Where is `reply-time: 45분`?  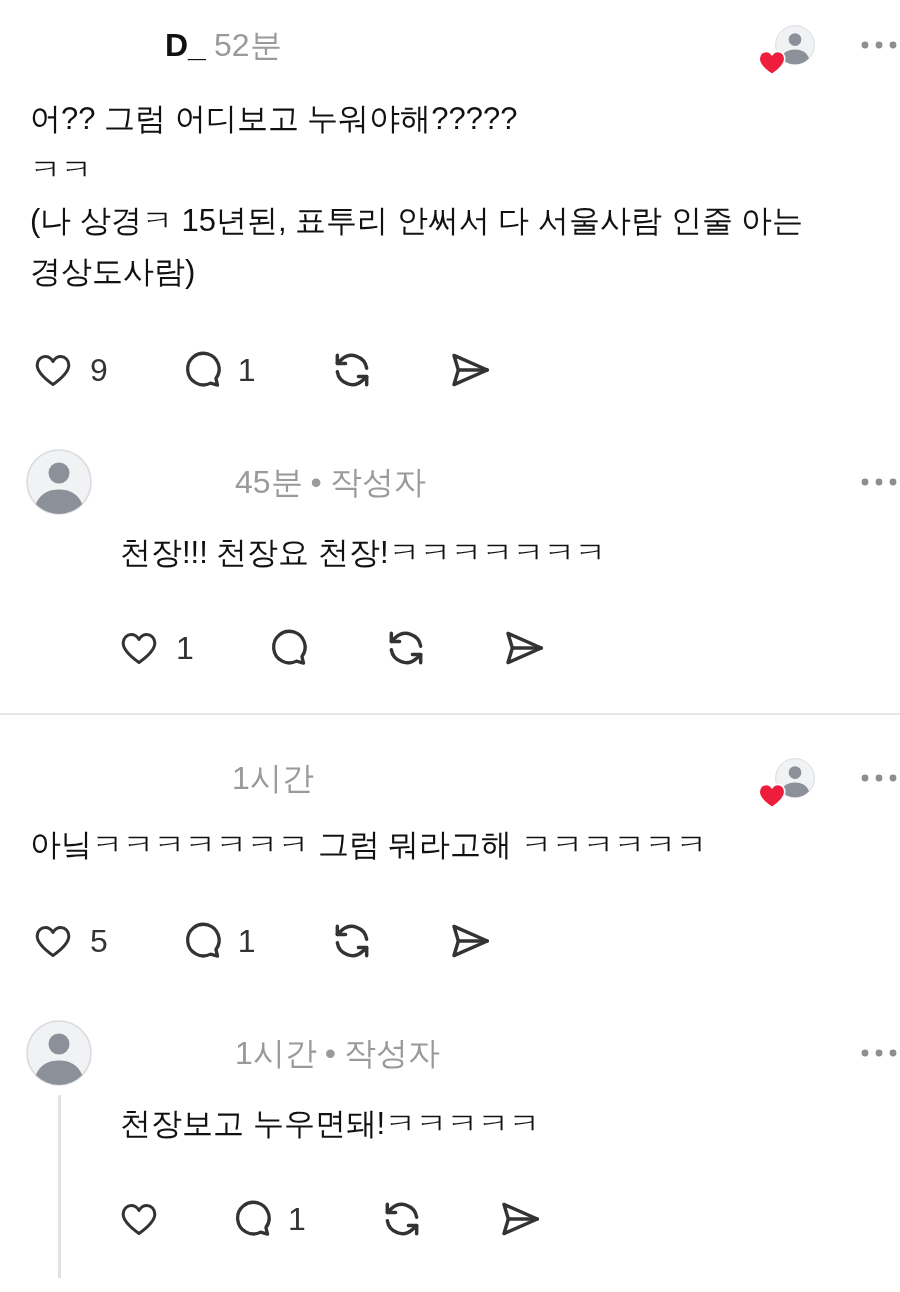 reply-time: 45분 is located at coordinates (269, 482).